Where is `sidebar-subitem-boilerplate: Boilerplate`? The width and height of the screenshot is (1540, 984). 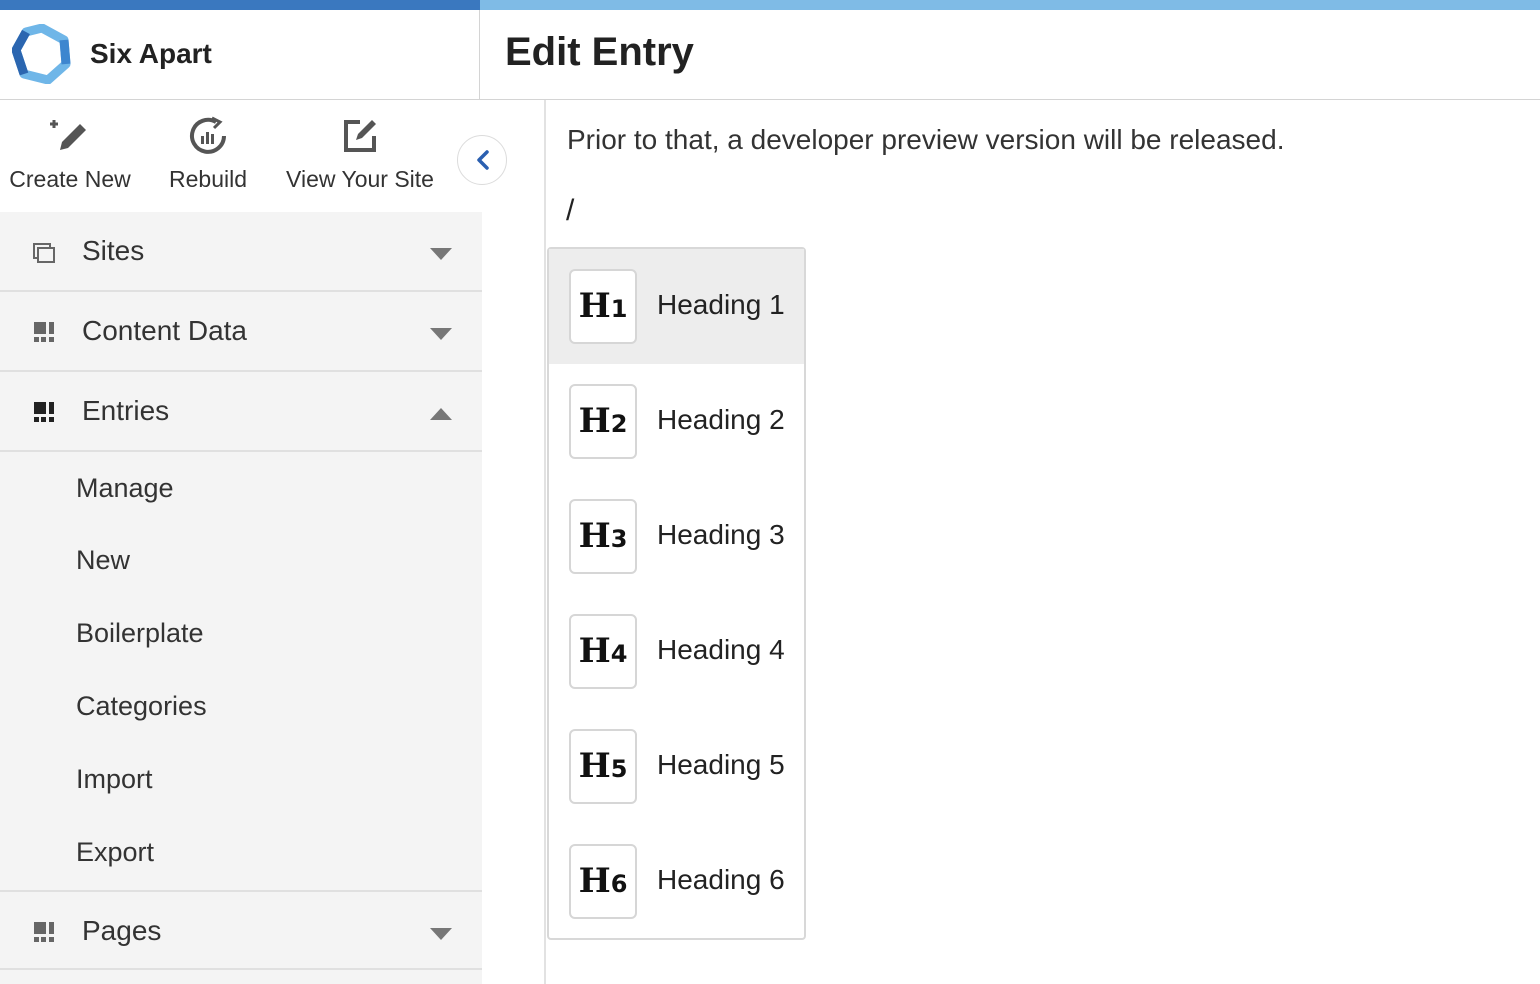 sidebar-subitem-boilerplate: Boilerplate is located at coordinates (140, 633).